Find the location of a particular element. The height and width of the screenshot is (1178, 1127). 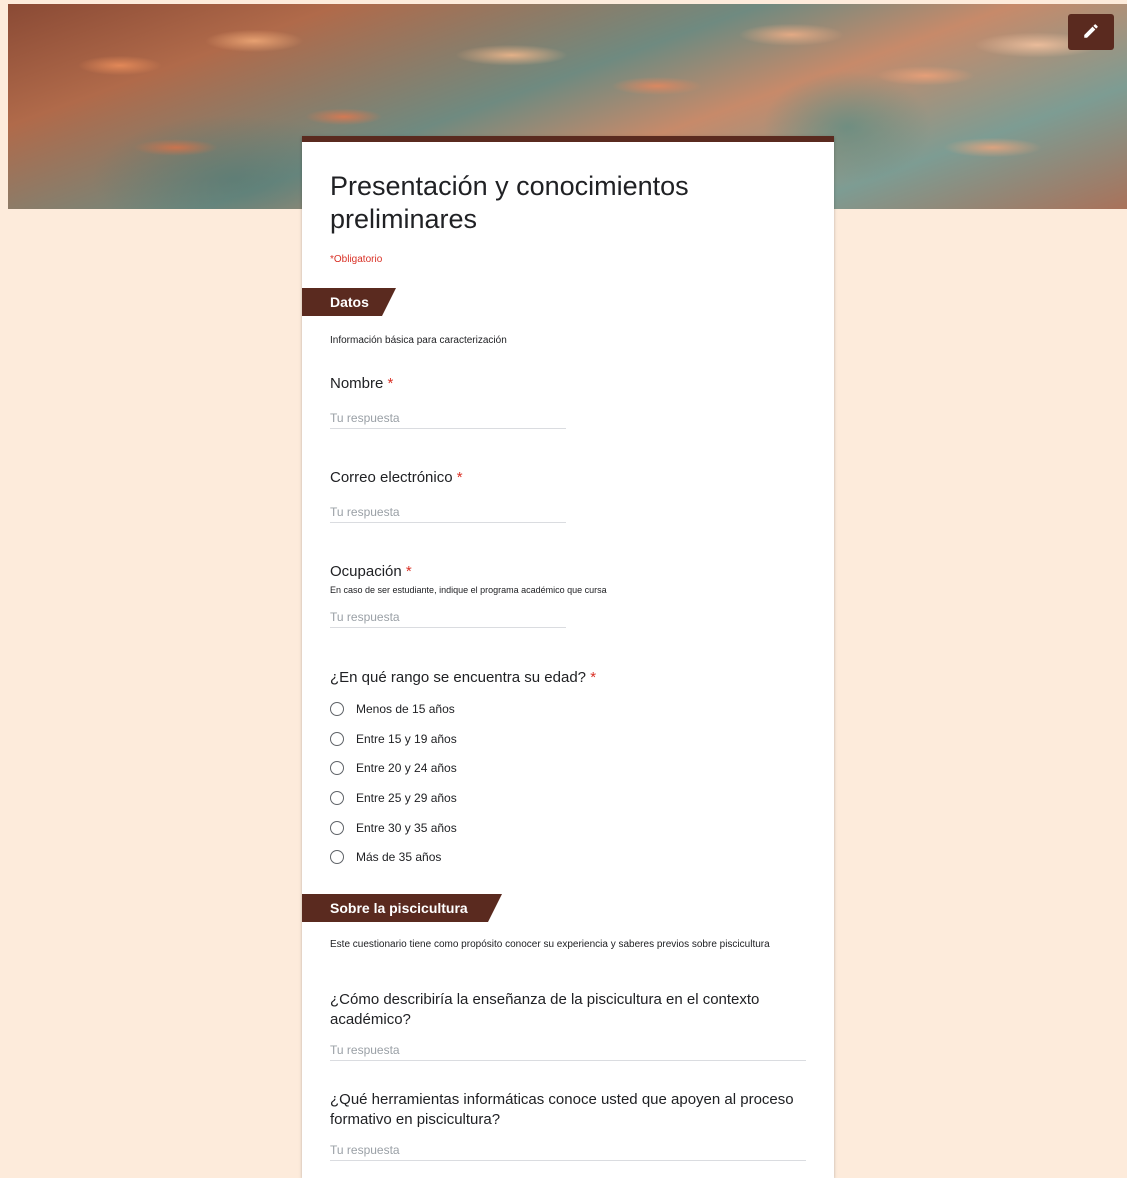

question-edad-label: ¿En qué rango se encuentra su edad? * is located at coordinates (570, 678).